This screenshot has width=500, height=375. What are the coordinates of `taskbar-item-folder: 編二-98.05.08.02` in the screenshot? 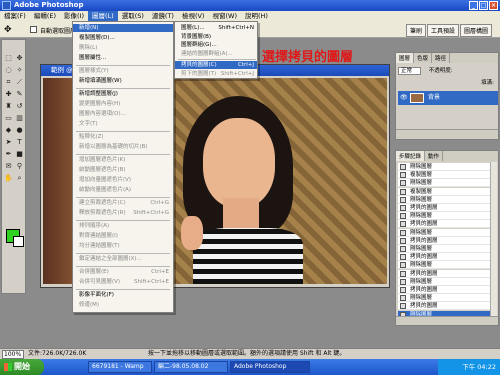 It's located at (191, 367).